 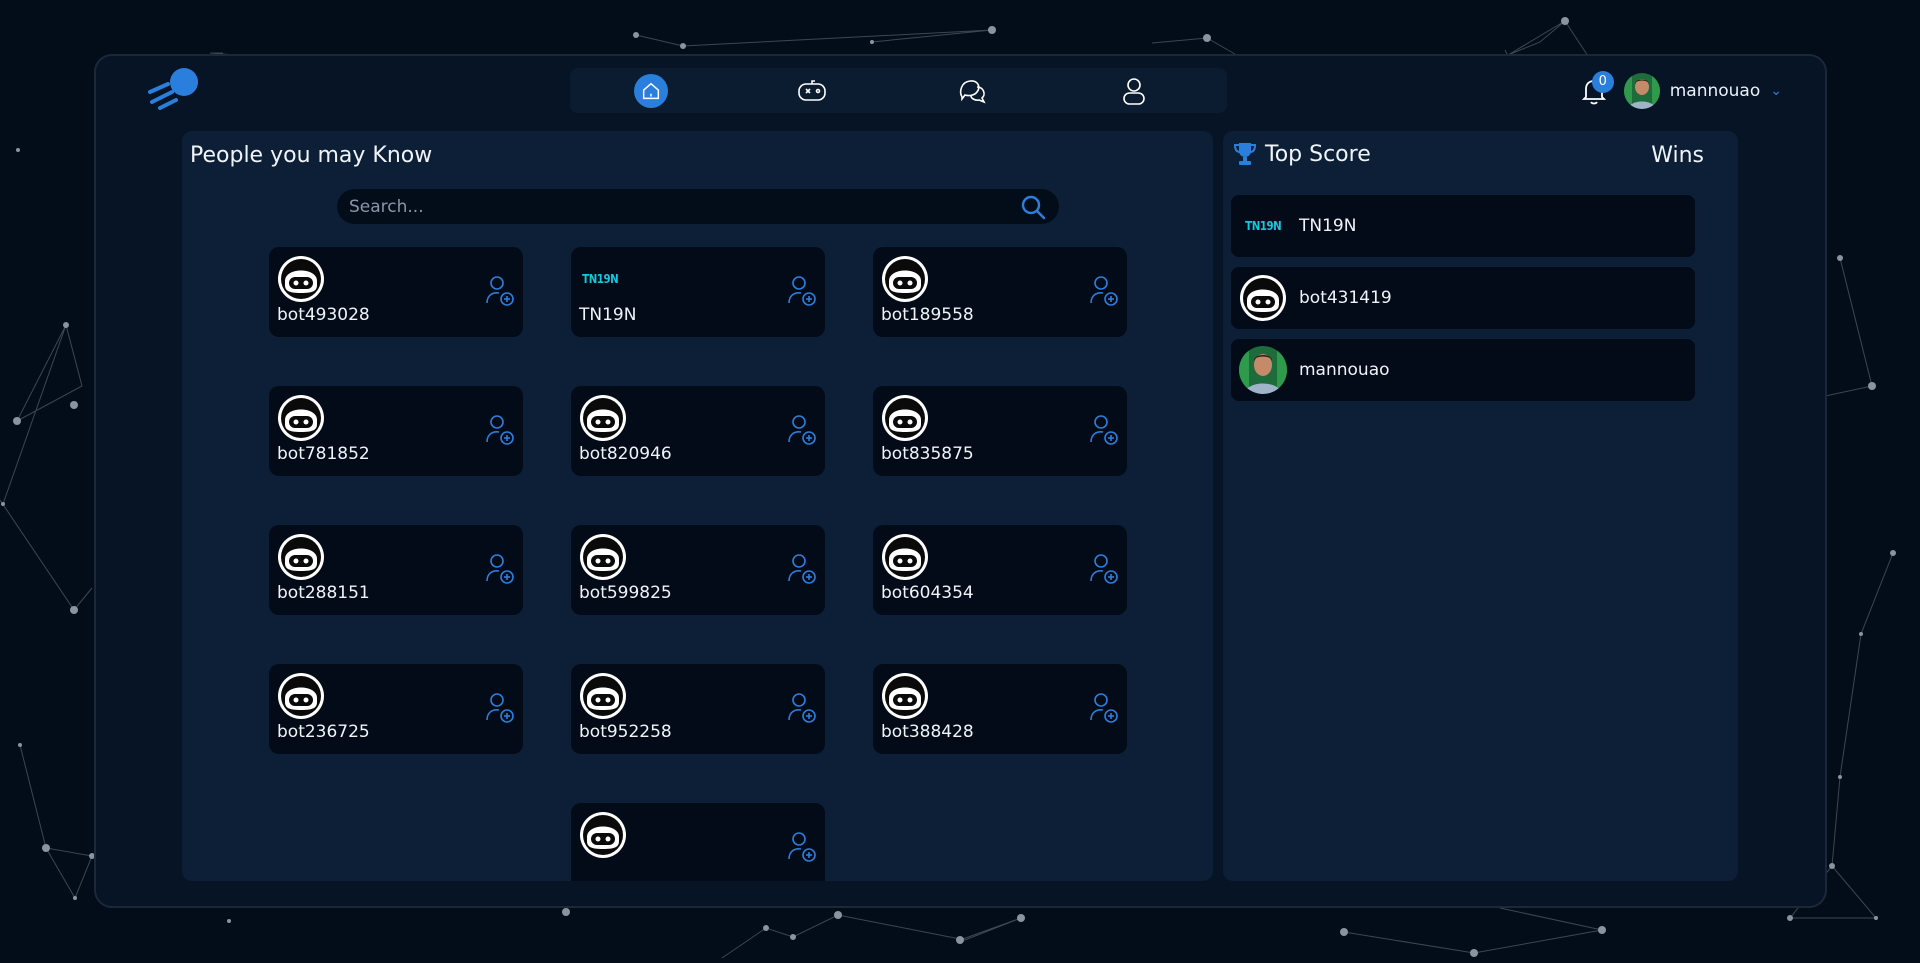 I want to click on wins-column-label: Wins, so click(x=1677, y=155).